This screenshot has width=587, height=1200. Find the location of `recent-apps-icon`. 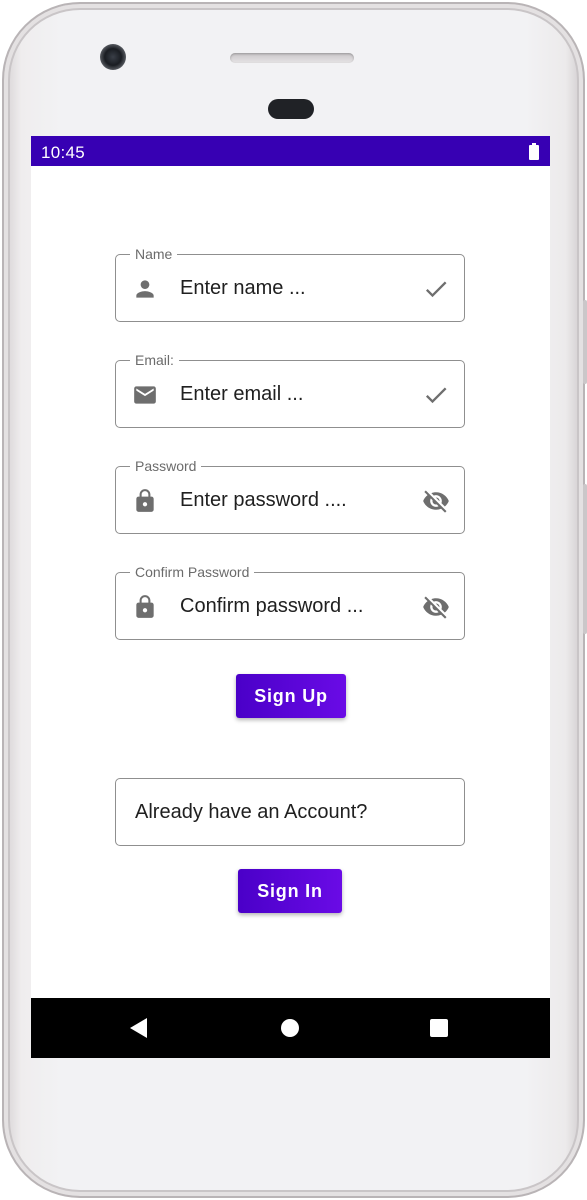

recent-apps-icon is located at coordinates (439, 1028).